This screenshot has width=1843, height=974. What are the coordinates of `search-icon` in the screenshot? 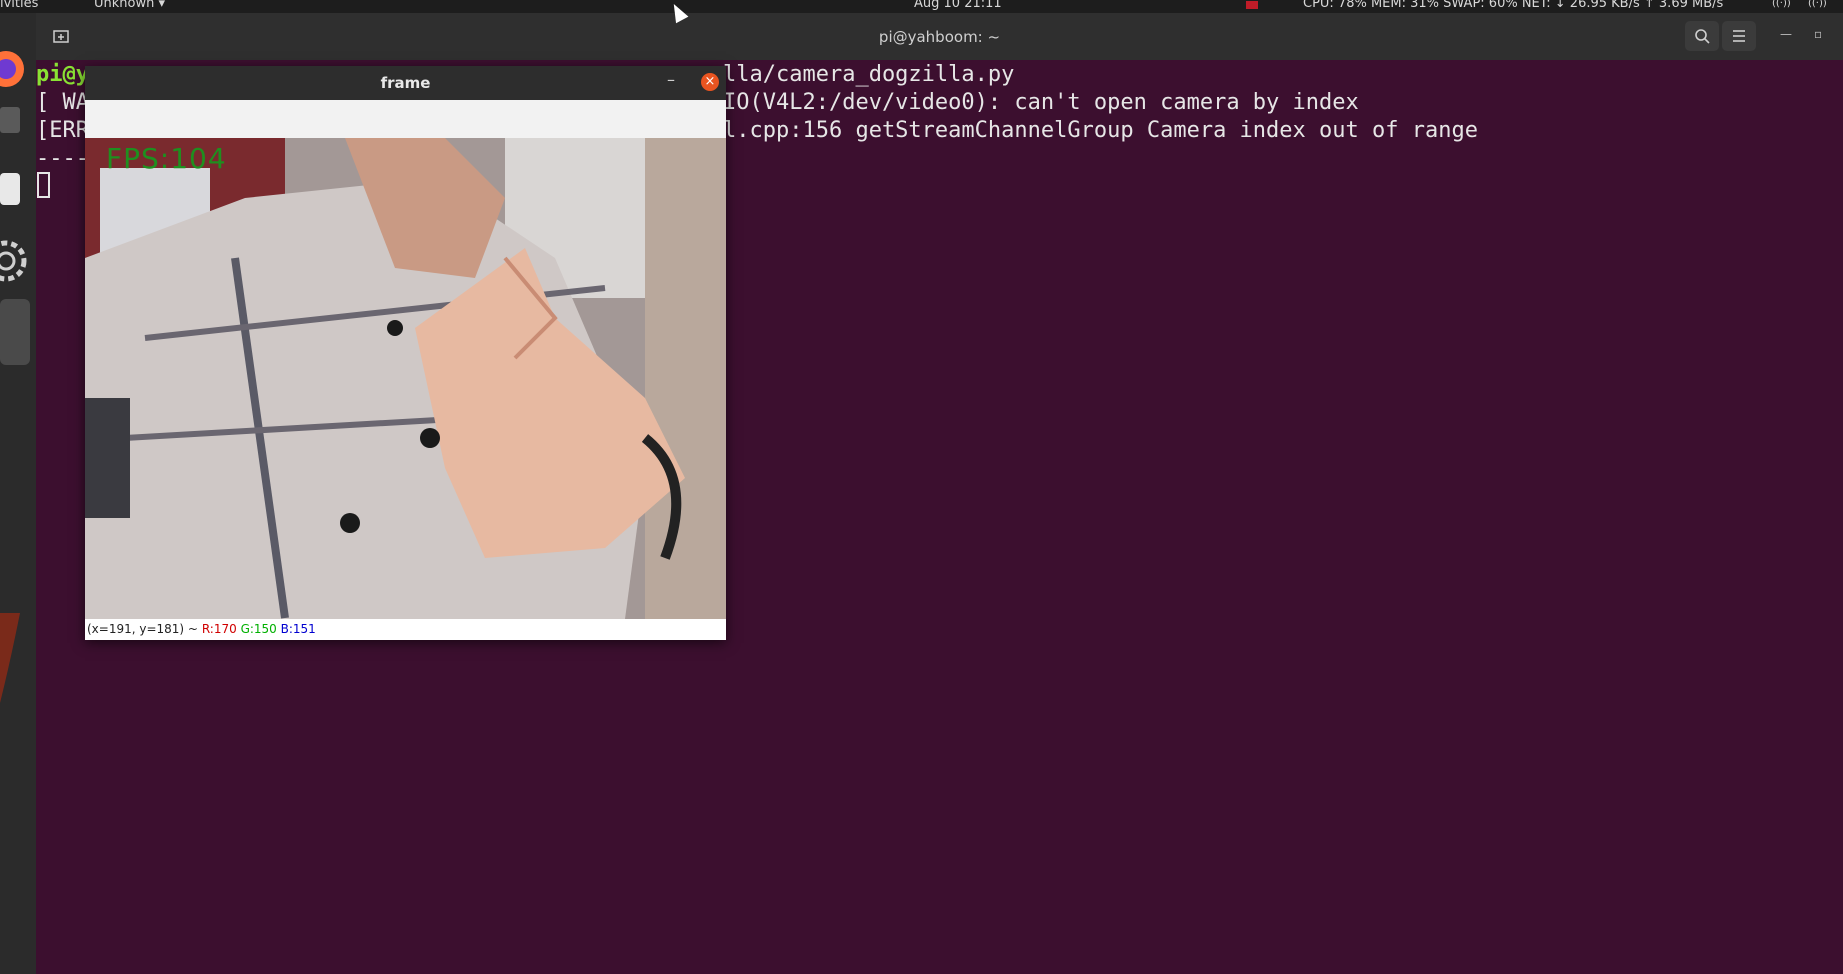 It's located at (1702, 36).